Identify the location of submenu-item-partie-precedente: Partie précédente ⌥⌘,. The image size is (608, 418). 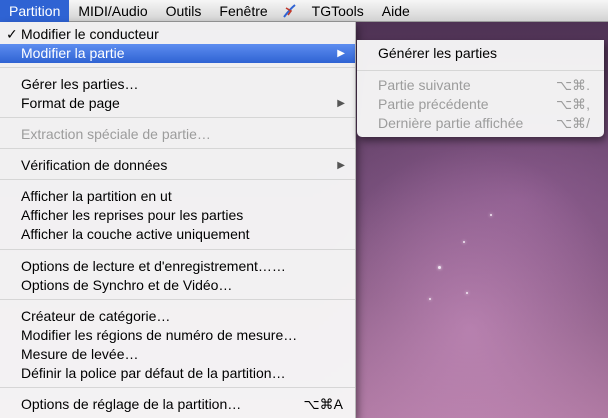
(480, 104).